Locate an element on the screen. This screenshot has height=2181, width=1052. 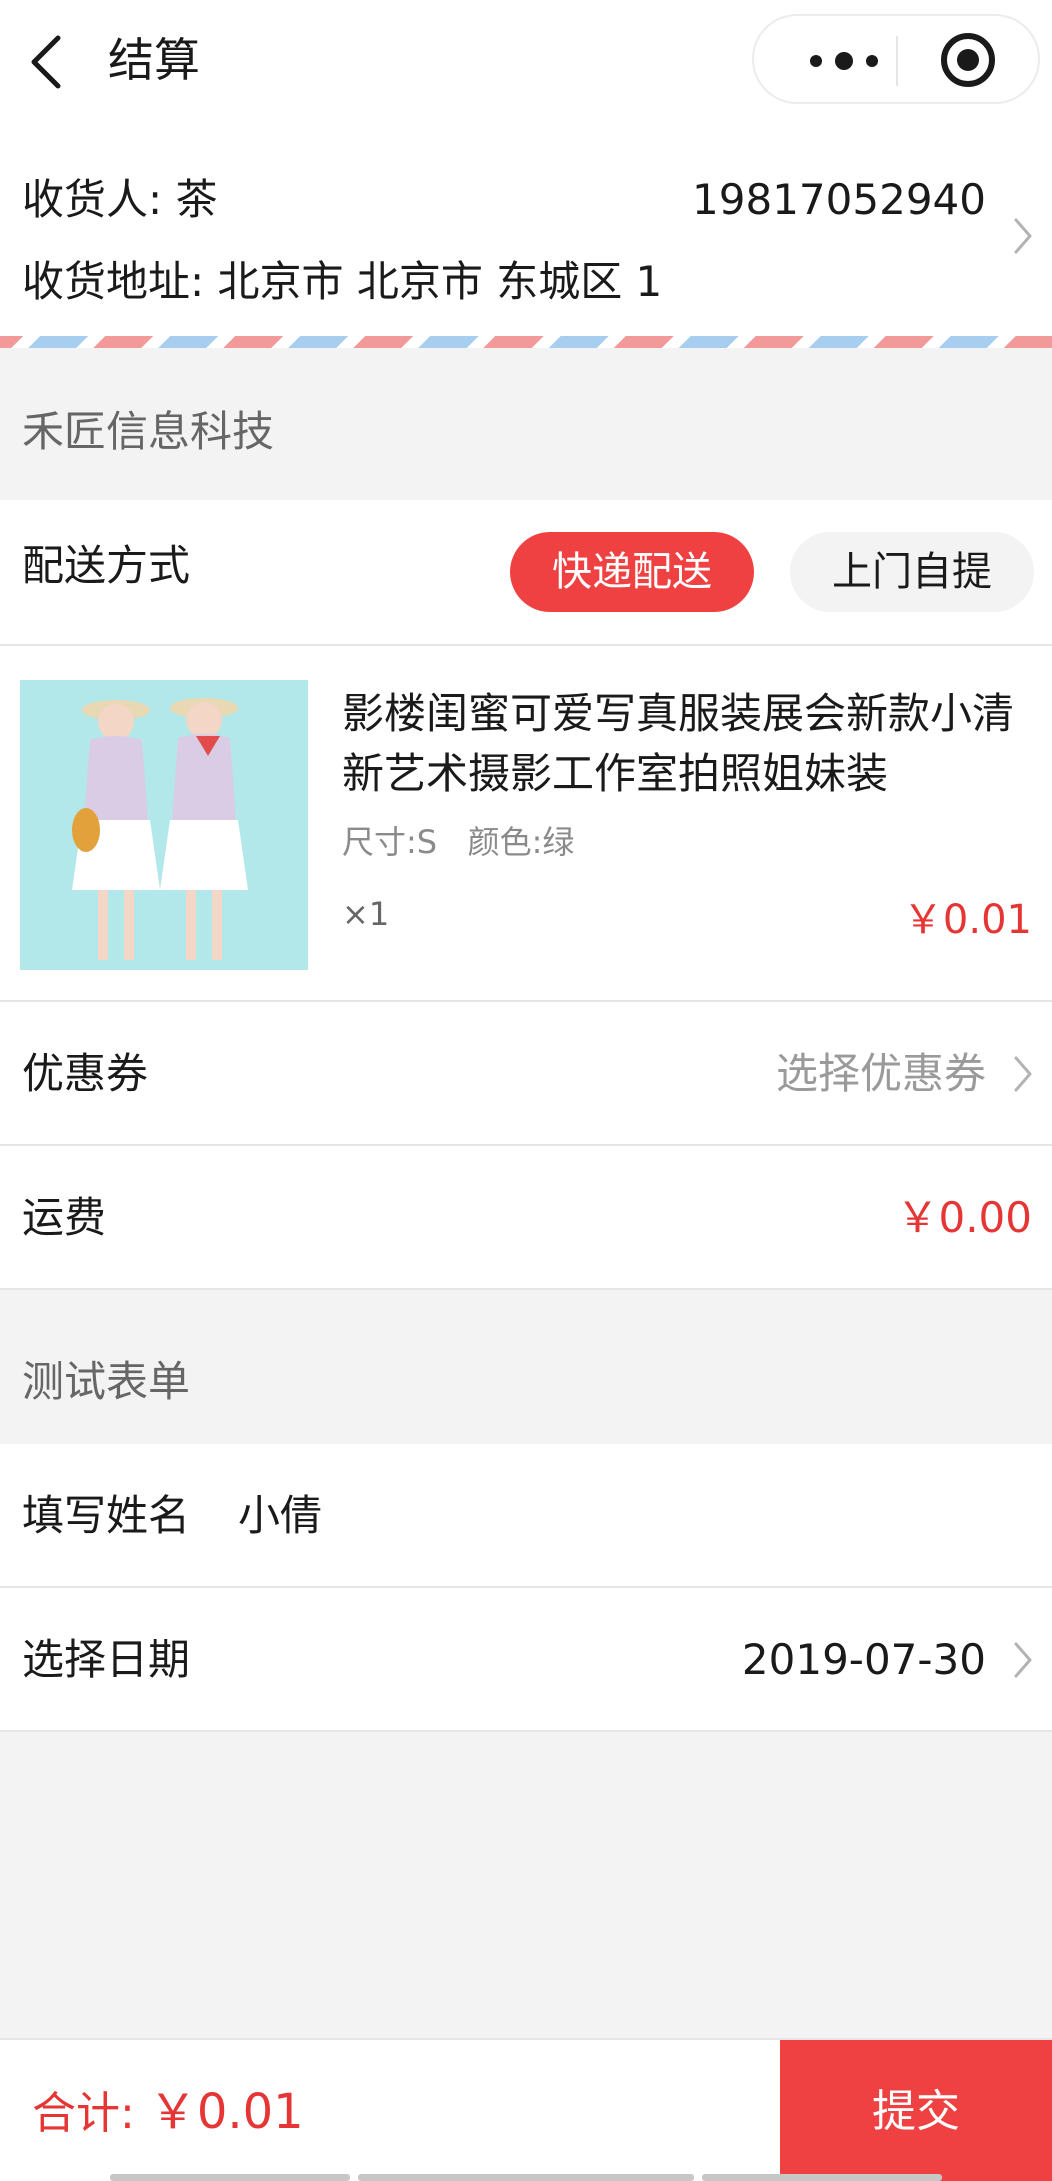
freight-value: ￥0.00 is located at coordinates (964, 1217).